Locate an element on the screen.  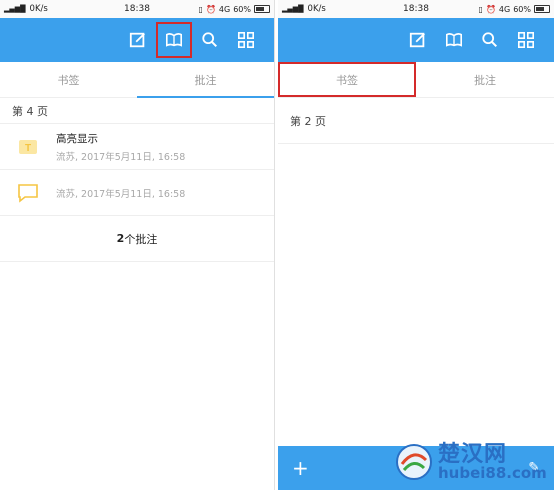
annotation-count: 2 个批注 is located at coordinates (137, 239).